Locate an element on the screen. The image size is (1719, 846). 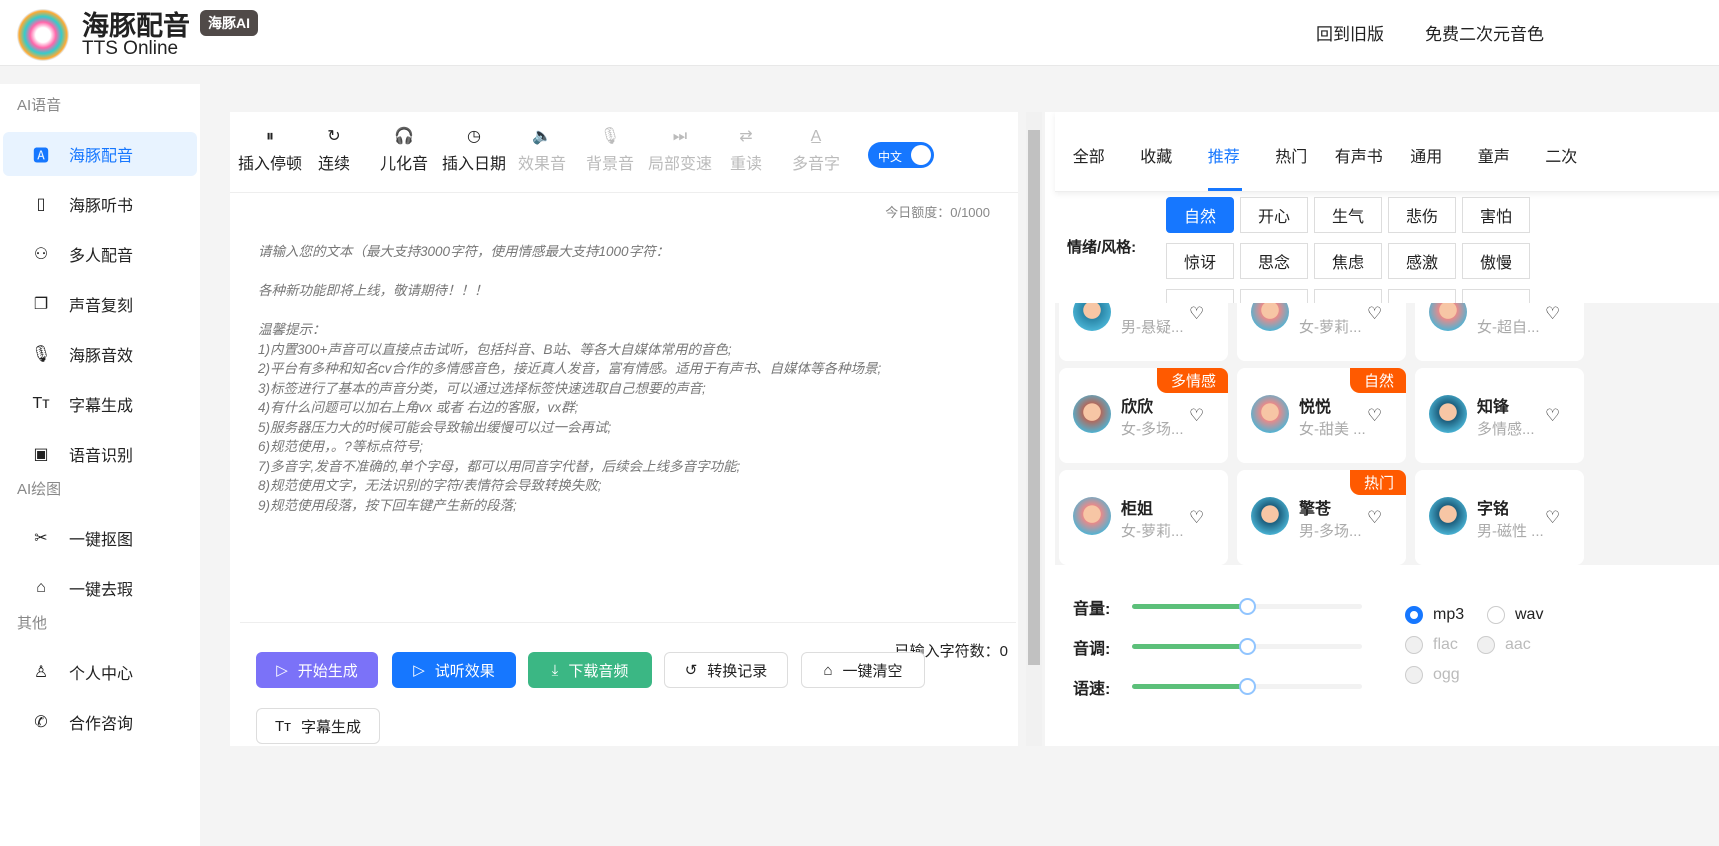
sidebar-item-0: ✂ 一键抠图 is located at coordinates (100, 538).